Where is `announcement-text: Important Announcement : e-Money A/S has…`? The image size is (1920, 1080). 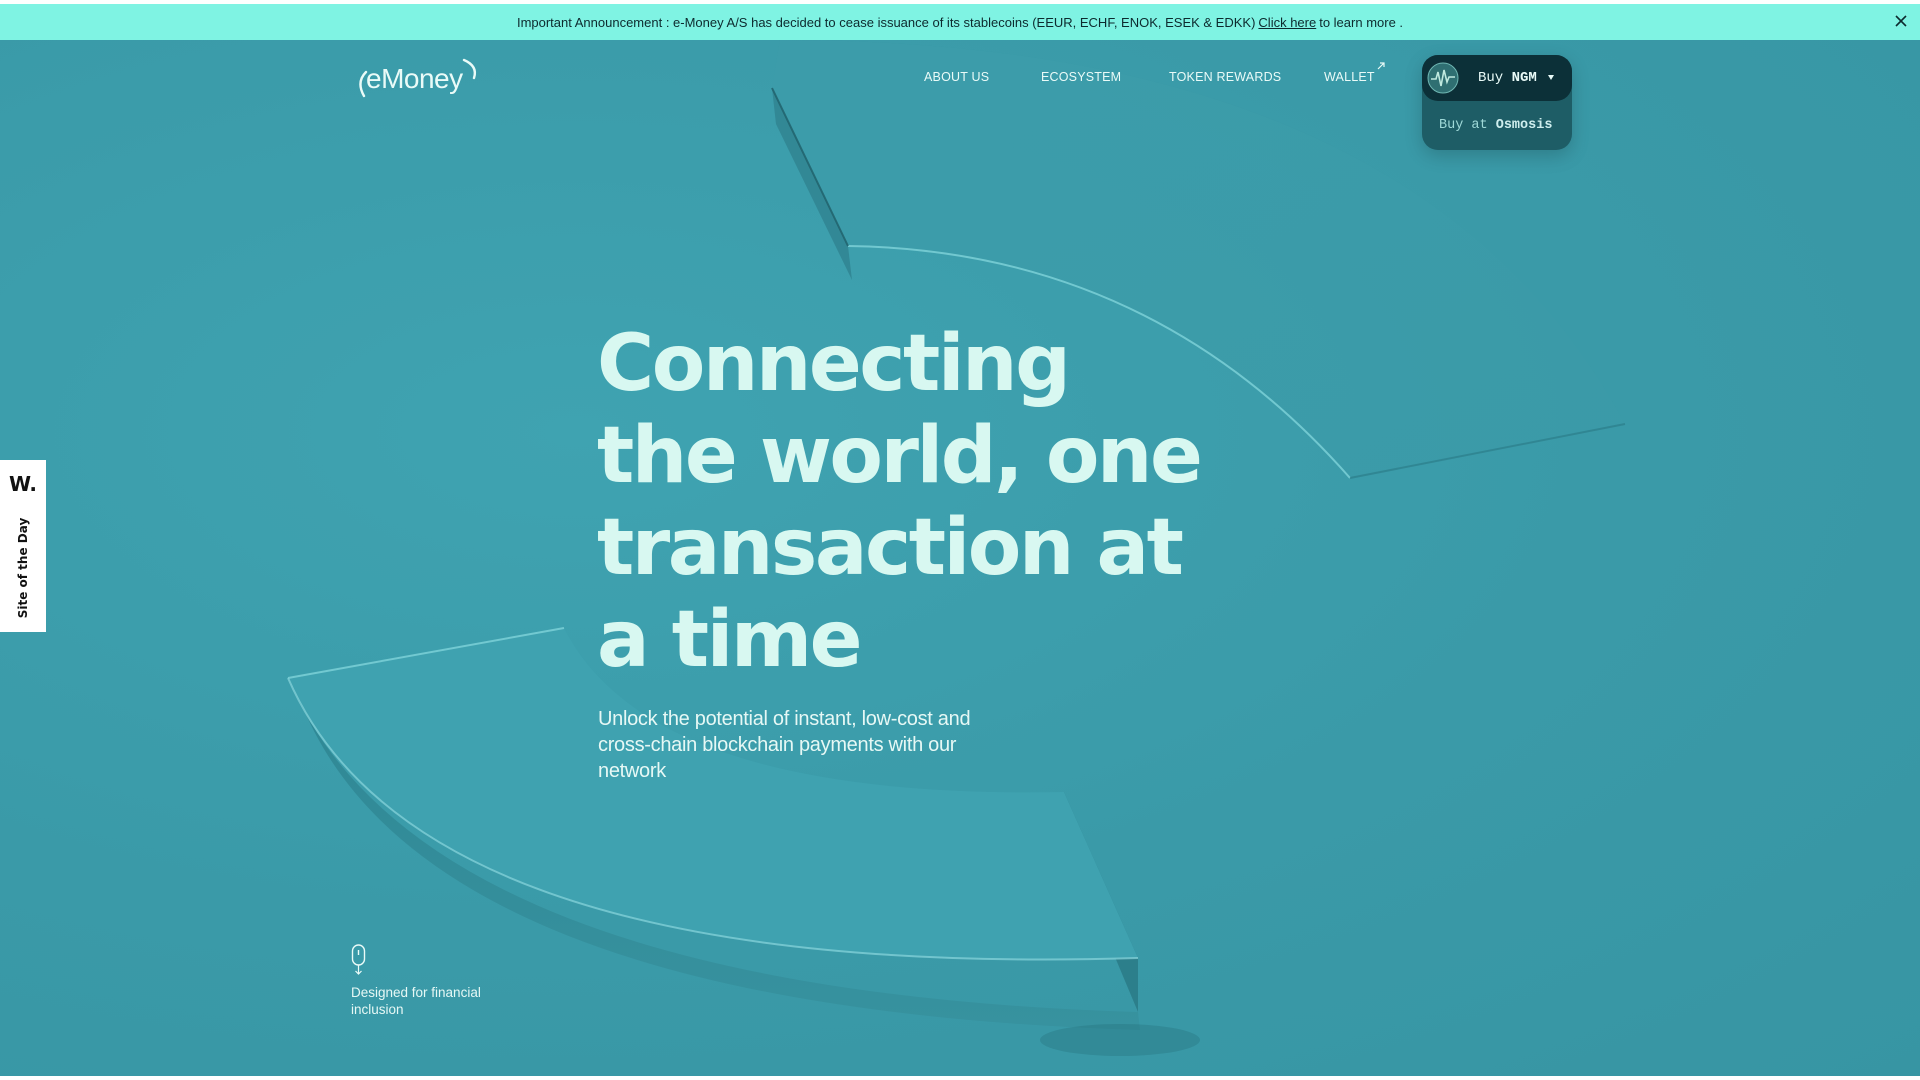 announcement-text: Important Announcement : e-Money A/S has… is located at coordinates (886, 22).